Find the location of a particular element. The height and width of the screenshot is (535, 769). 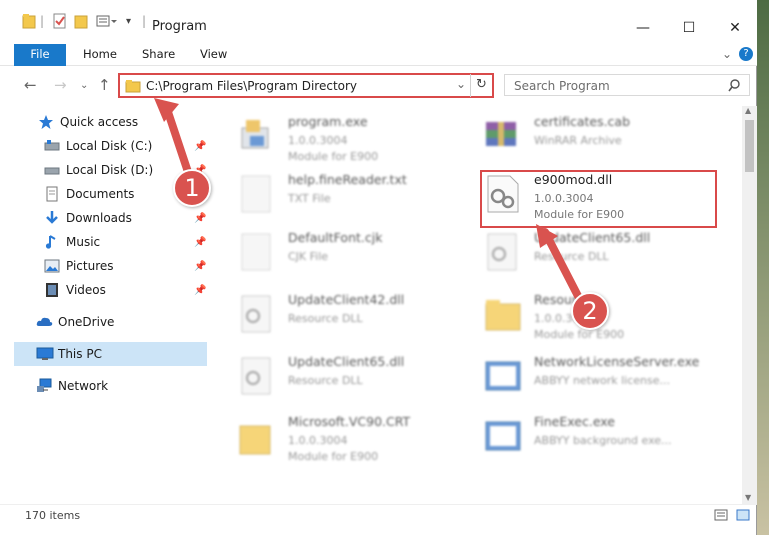

sidebar-item-label: This PC is located at coordinates (80, 354).